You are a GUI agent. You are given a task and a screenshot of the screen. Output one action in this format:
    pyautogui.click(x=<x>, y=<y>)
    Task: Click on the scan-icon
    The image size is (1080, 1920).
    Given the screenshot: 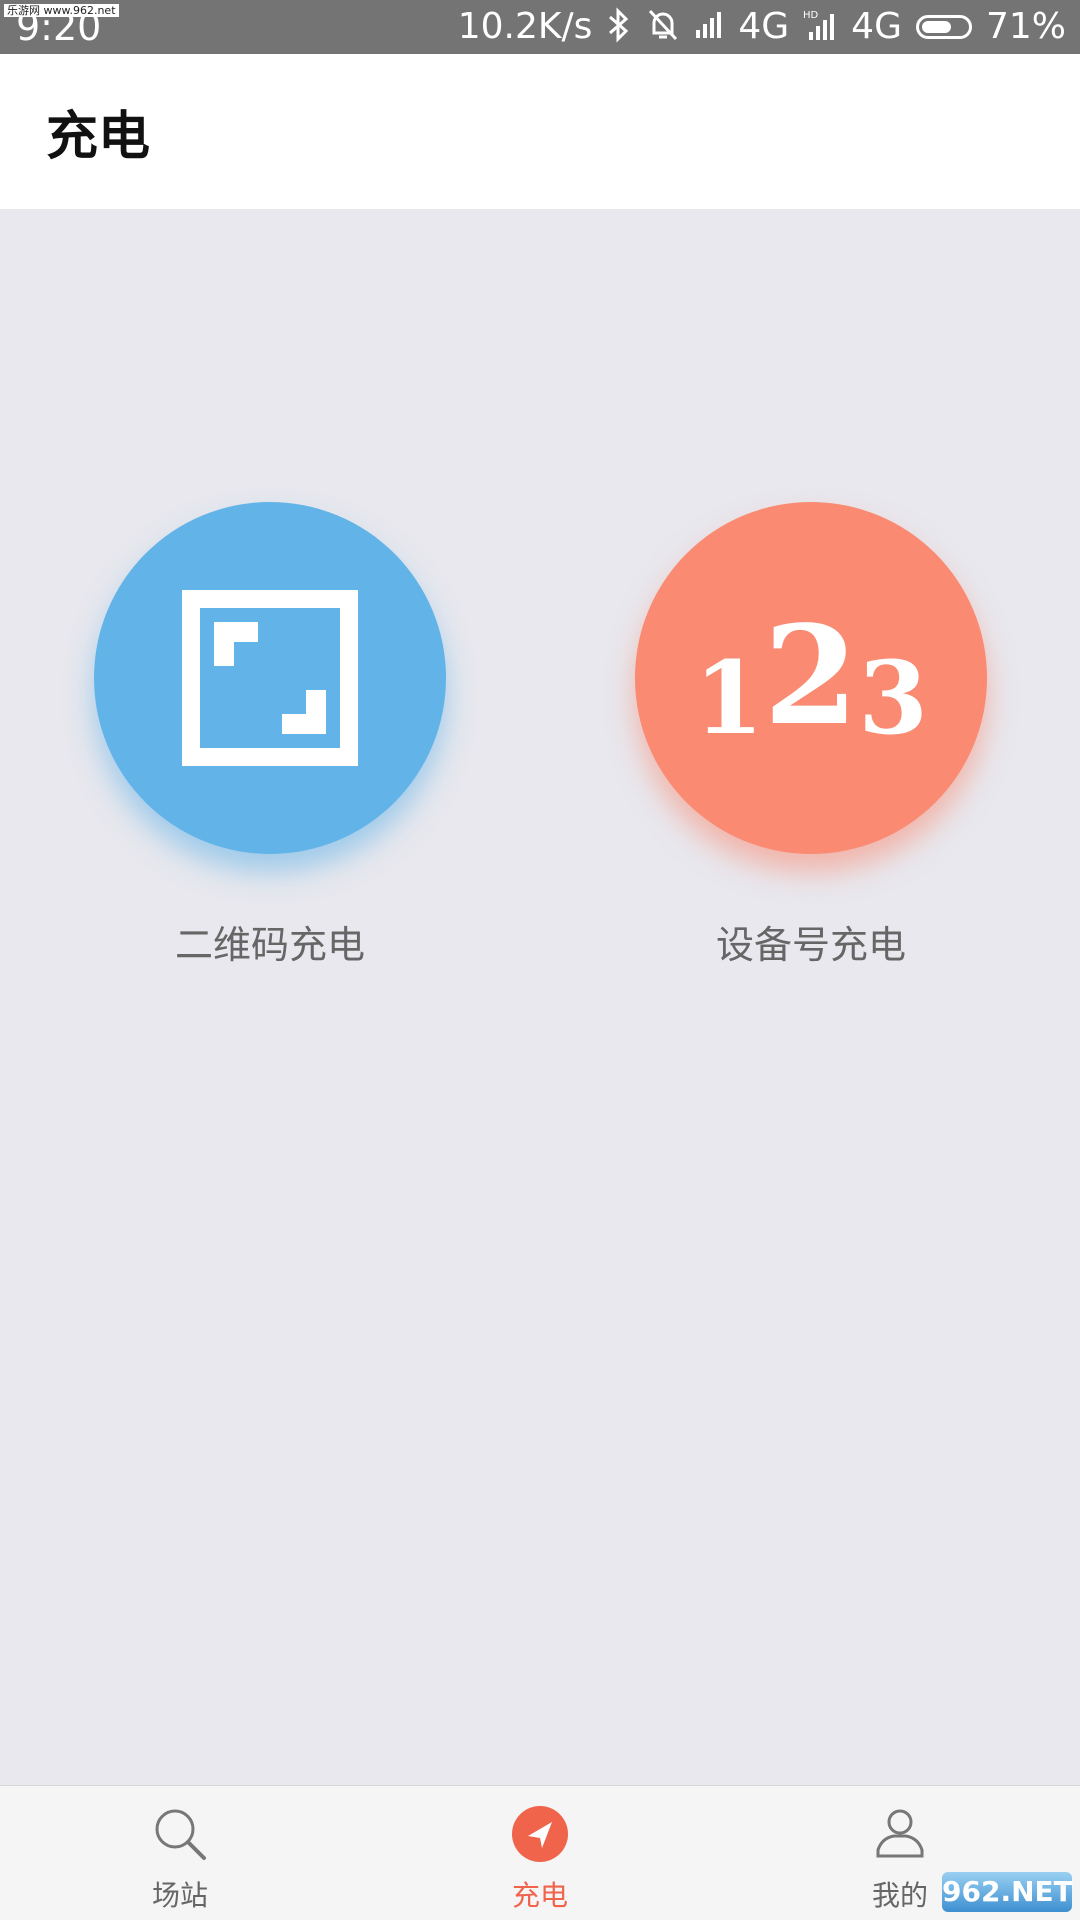 What is the action you would take?
    pyautogui.click(x=270, y=678)
    